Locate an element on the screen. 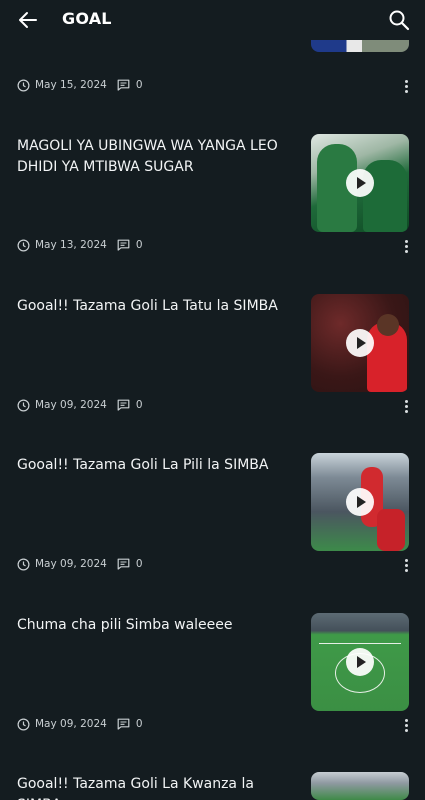  post-item: Gooal!! Tazama Goli La Kwanza la SIMBA is located at coordinates (212, 786).